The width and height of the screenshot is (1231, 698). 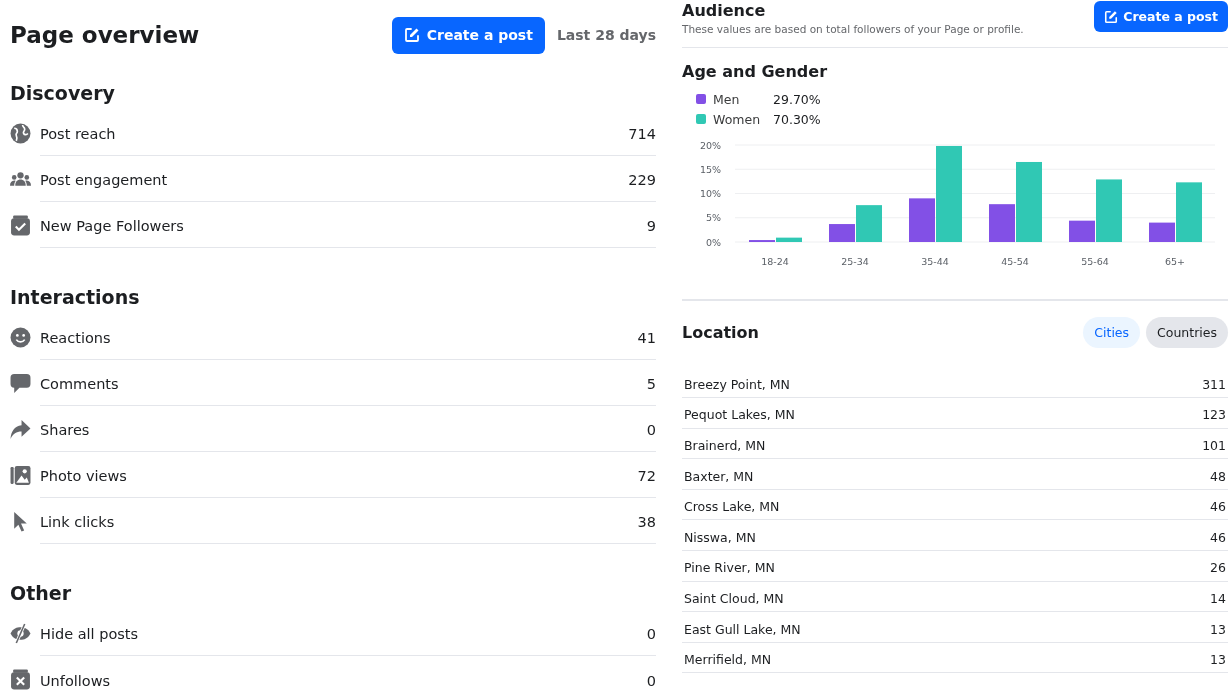 I want to click on location-tab: Countries, so click(x=1187, y=332).